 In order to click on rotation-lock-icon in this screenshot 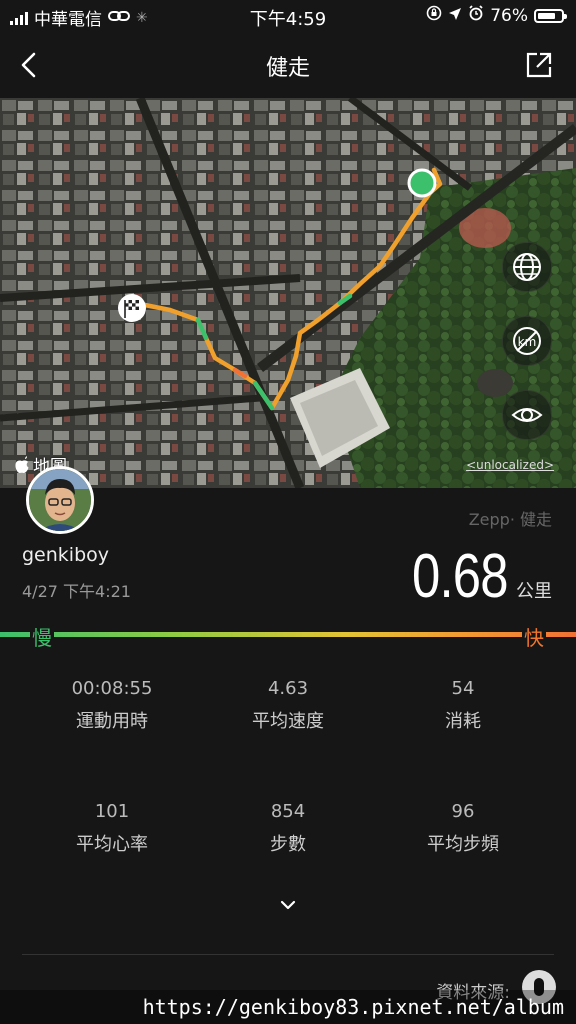, I will do `click(434, 15)`.